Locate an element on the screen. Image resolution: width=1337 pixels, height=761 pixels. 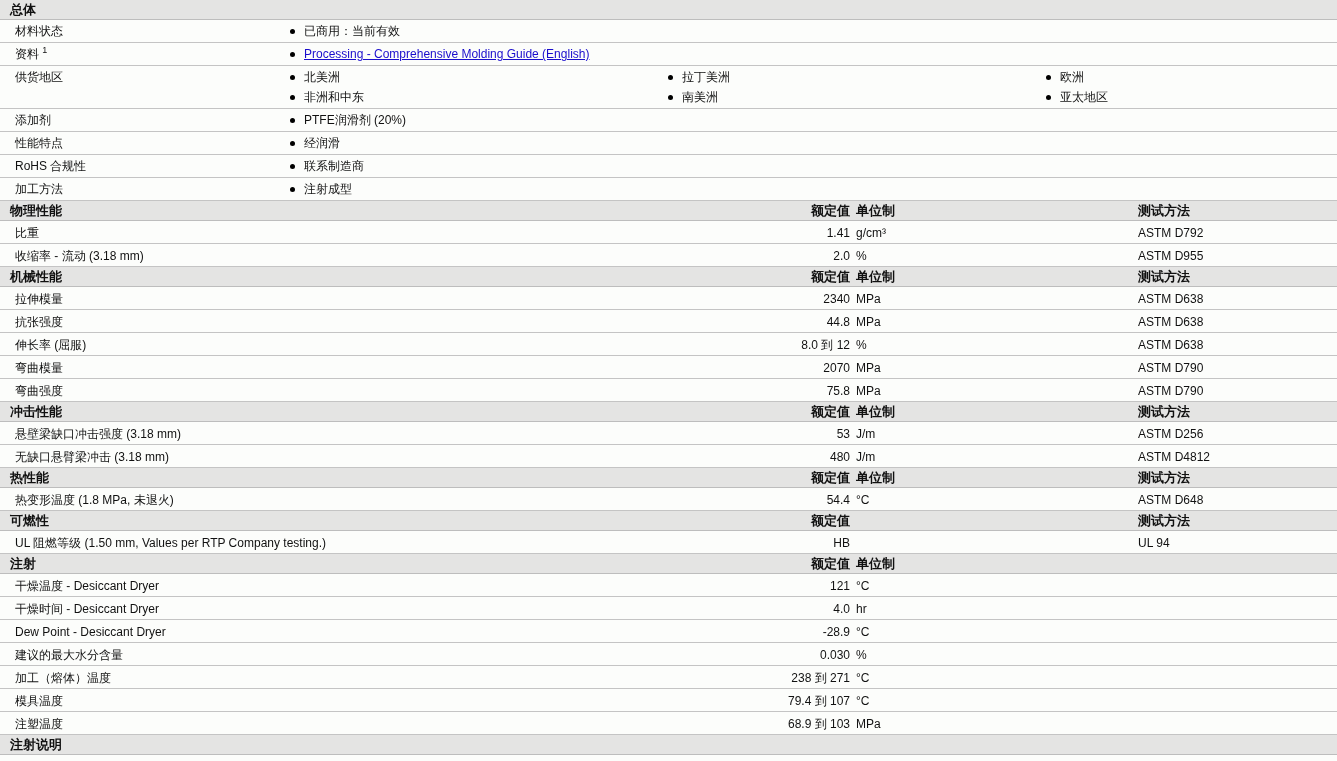
test-method: ASTM D792 is located at coordinates (1171, 232).